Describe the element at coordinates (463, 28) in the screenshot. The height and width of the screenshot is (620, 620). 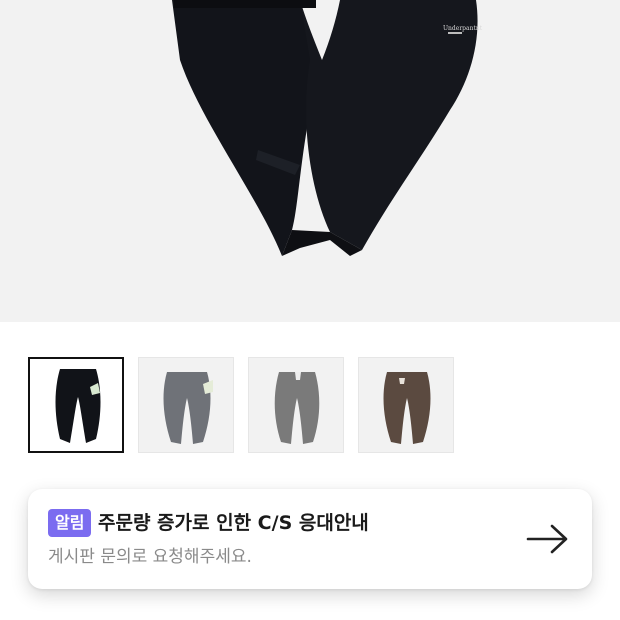
I see `svg-text: Underpantnt` at that location.